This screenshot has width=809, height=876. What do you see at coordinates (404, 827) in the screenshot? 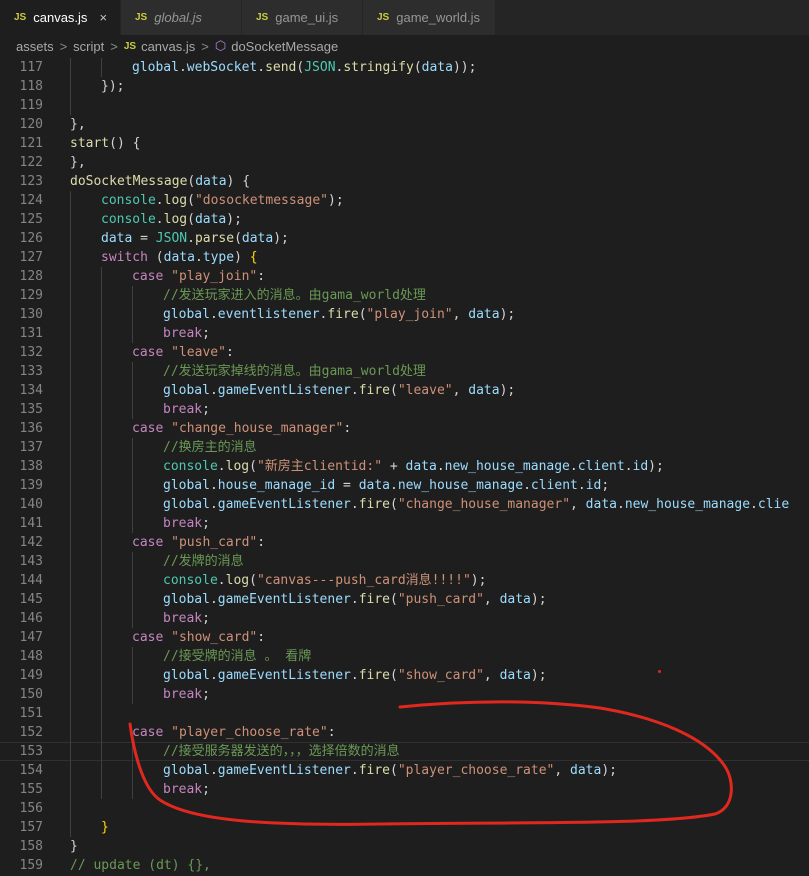
I see `code-line: 157}` at bounding box center [404, 827].